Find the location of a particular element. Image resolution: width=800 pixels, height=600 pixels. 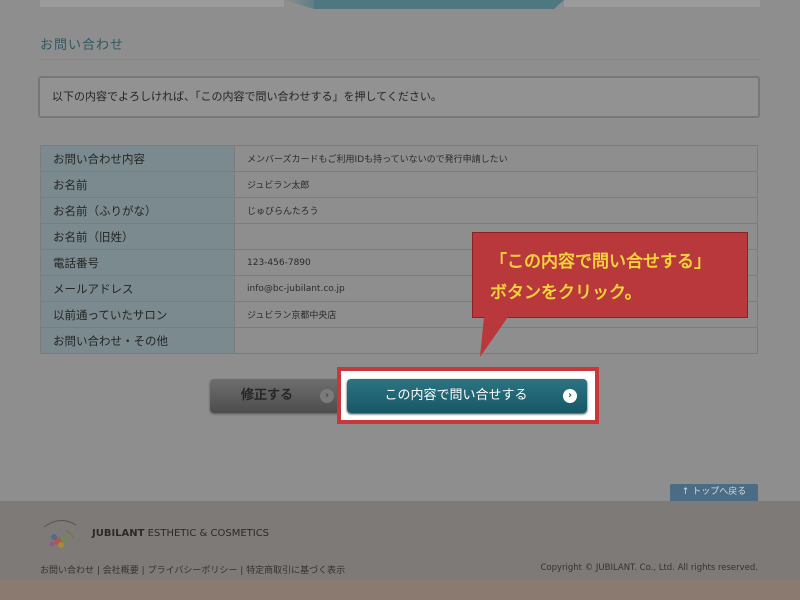

modify-button: 修正する › is located at coordinates (276, 396).